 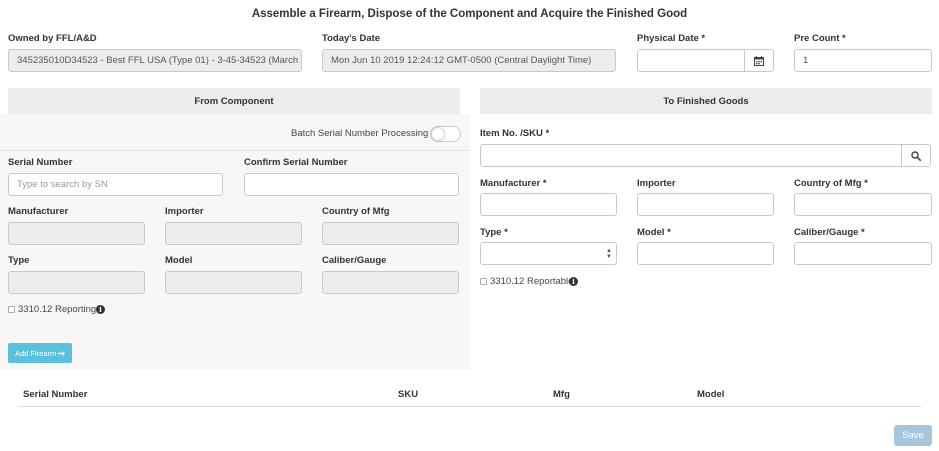 What do you see at coordinates (548, 253) in the screenshot?
I see `to-type-select: ▲ ▼` at bounding box center [548, 253].